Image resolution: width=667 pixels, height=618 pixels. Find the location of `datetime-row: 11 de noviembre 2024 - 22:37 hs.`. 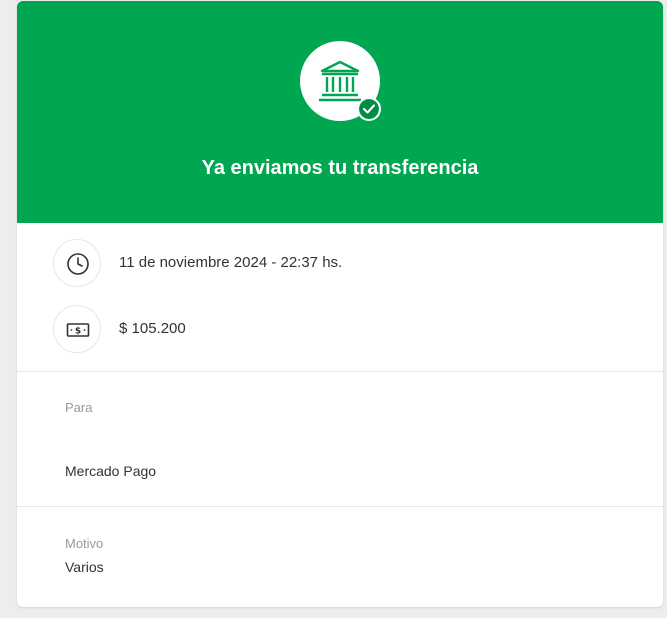

datetime-row: 11 de noviembre 2024 - 22:37 hs. is located at coordinates (343, 263).